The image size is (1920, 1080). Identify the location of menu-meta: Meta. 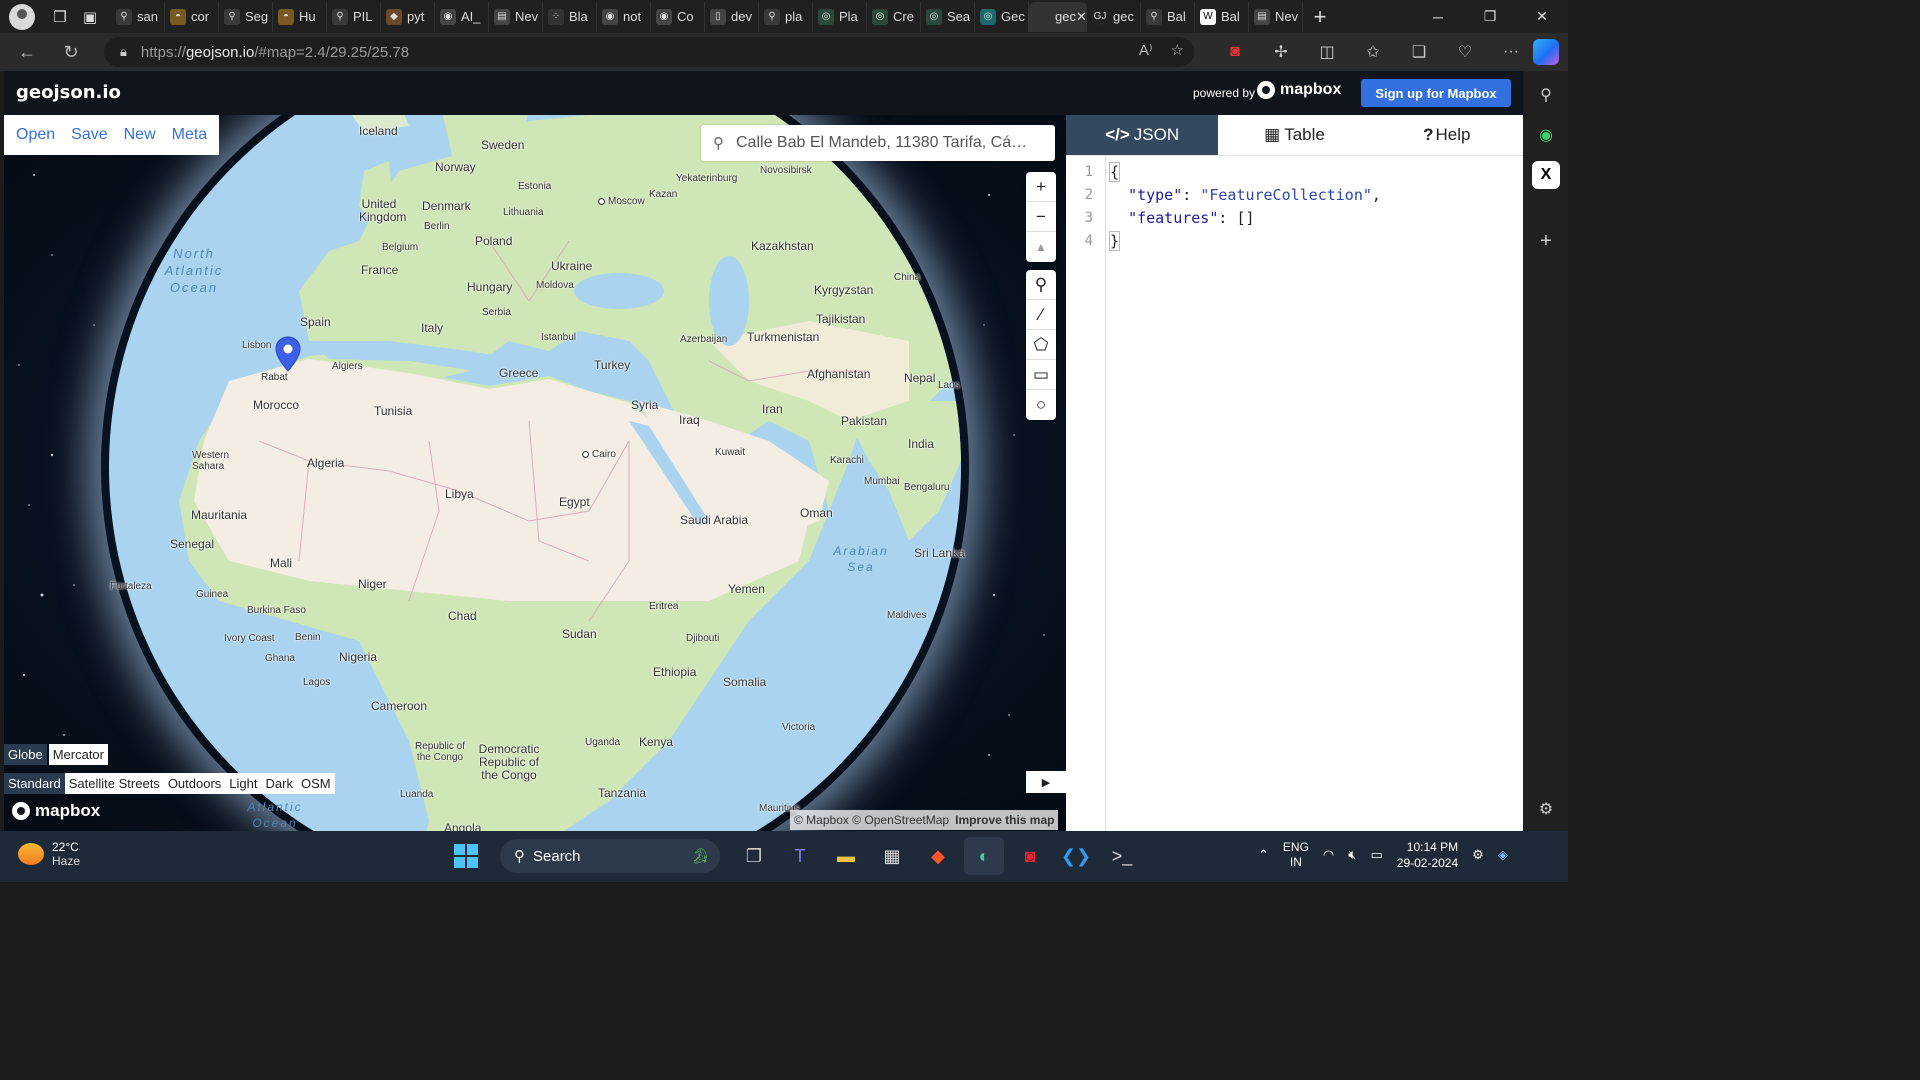
(190, 135).